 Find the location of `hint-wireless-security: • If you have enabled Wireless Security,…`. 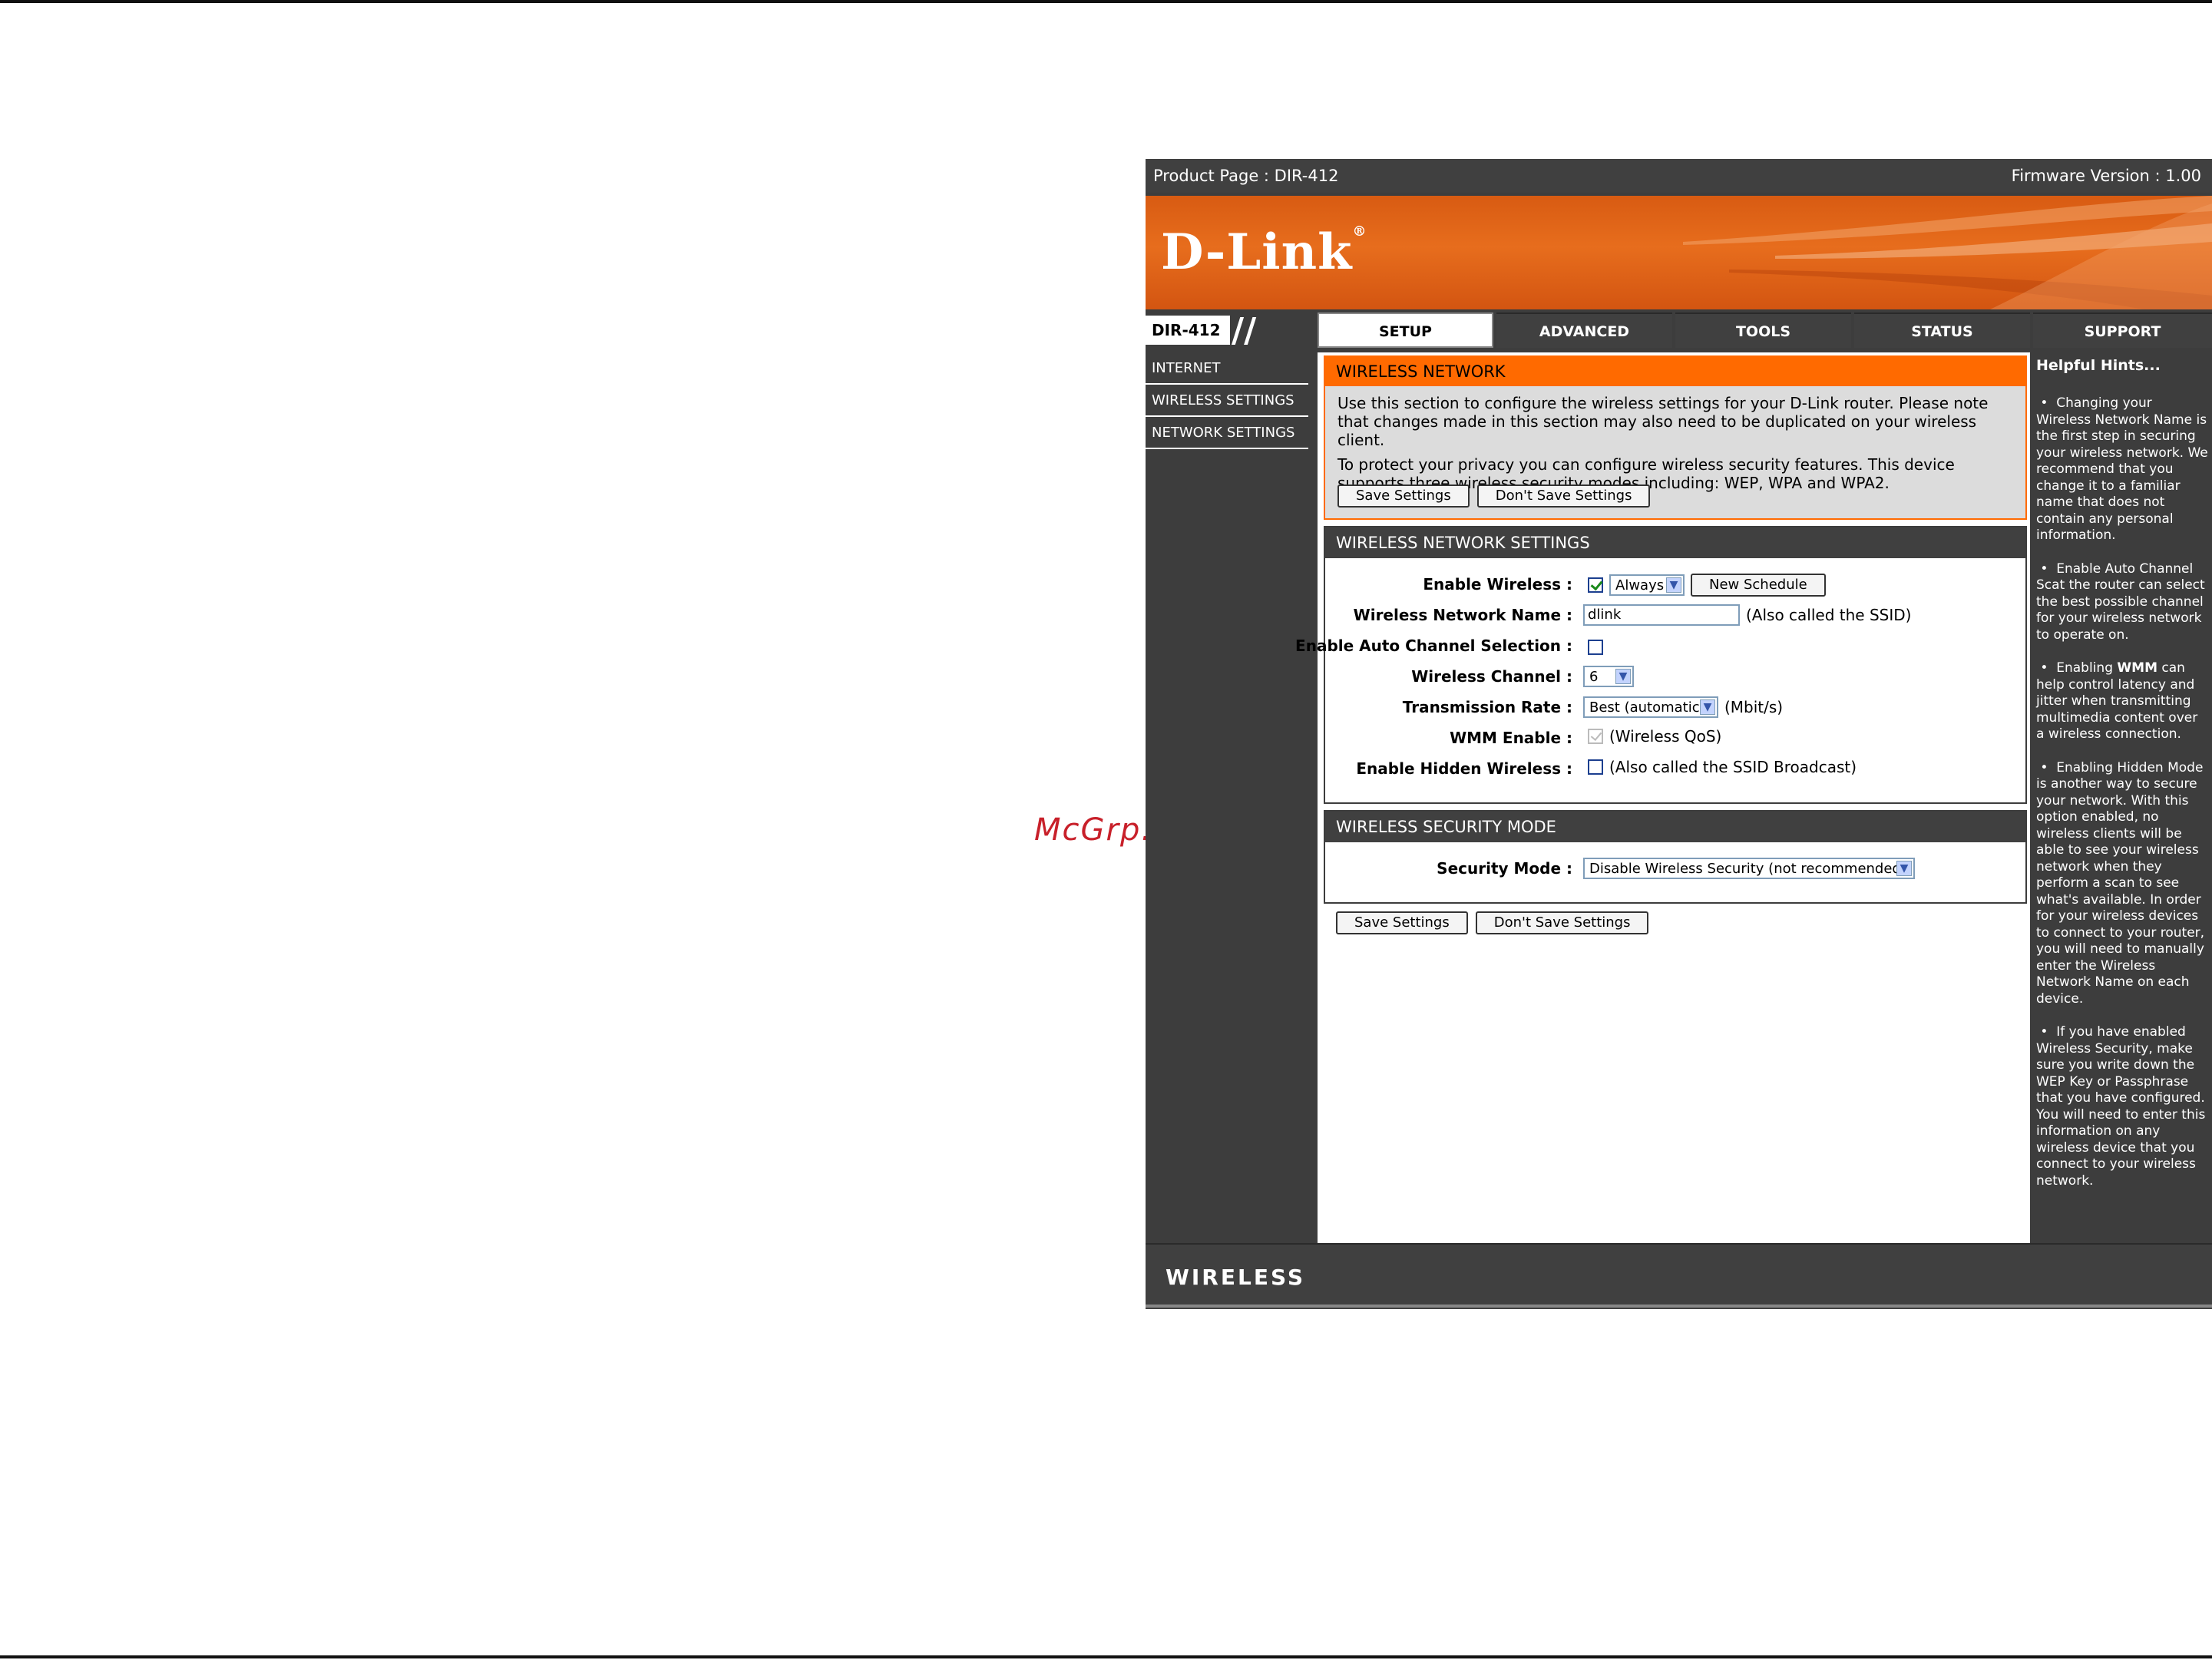

hint-wireless-security: • If you have enabled Wireless Security,… is located at coordinates (2121, 1106).